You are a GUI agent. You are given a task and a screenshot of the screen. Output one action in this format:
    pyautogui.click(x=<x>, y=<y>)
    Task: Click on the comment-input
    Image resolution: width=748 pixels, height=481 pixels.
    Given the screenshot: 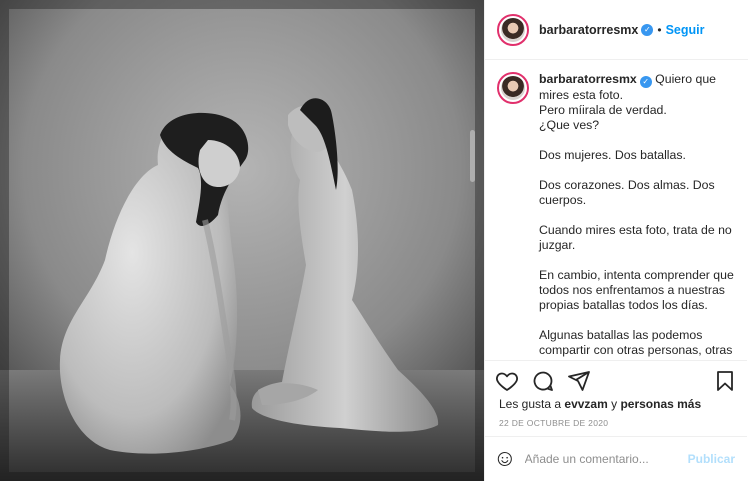 What is the action you would take?
    pyautogui.click(x=602, y=459)
    